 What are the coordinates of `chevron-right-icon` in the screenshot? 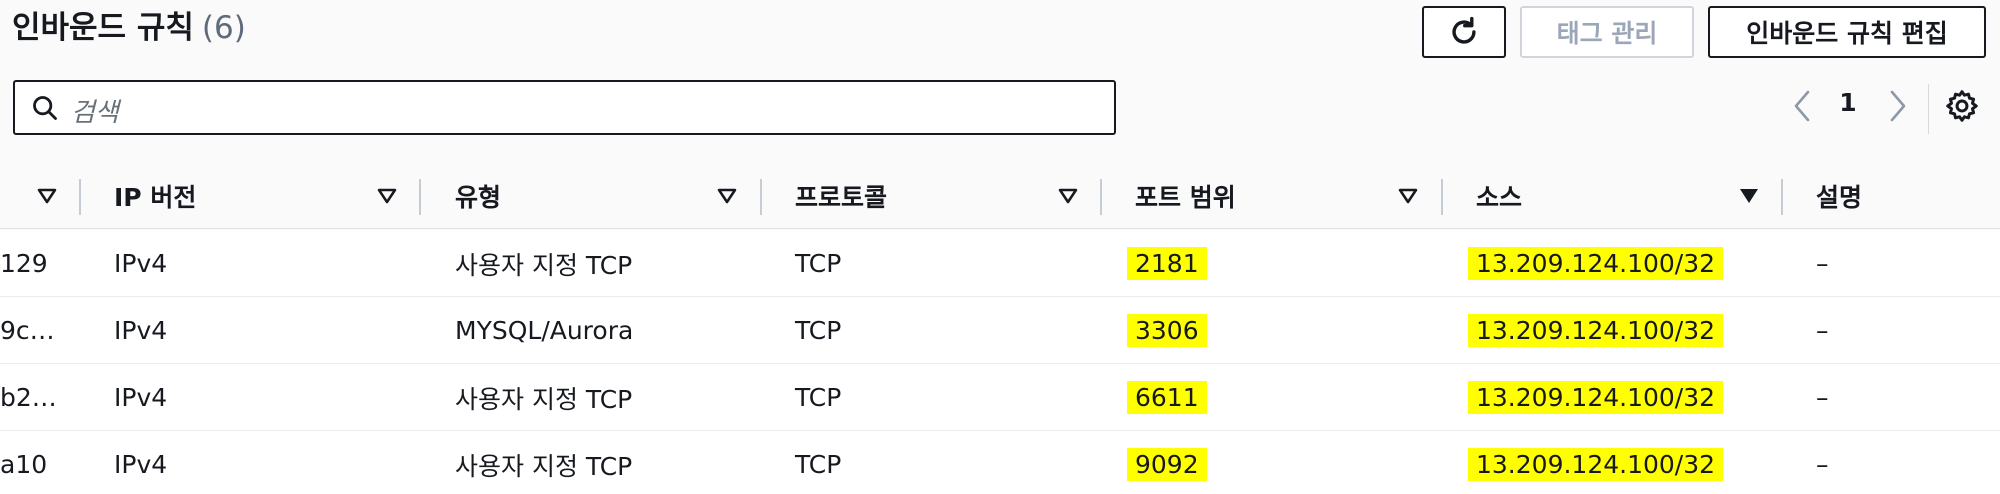 It's located at (1897, 106).